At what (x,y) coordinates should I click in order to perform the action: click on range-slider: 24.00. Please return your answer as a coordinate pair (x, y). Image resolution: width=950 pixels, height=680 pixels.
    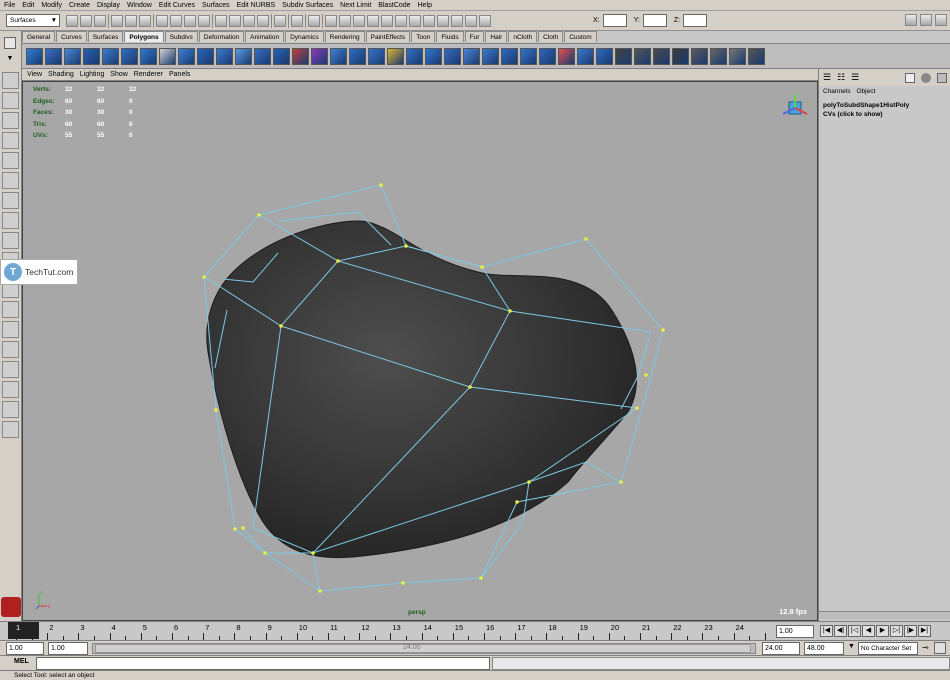
    Looking at the image, I should click on (424, 648).